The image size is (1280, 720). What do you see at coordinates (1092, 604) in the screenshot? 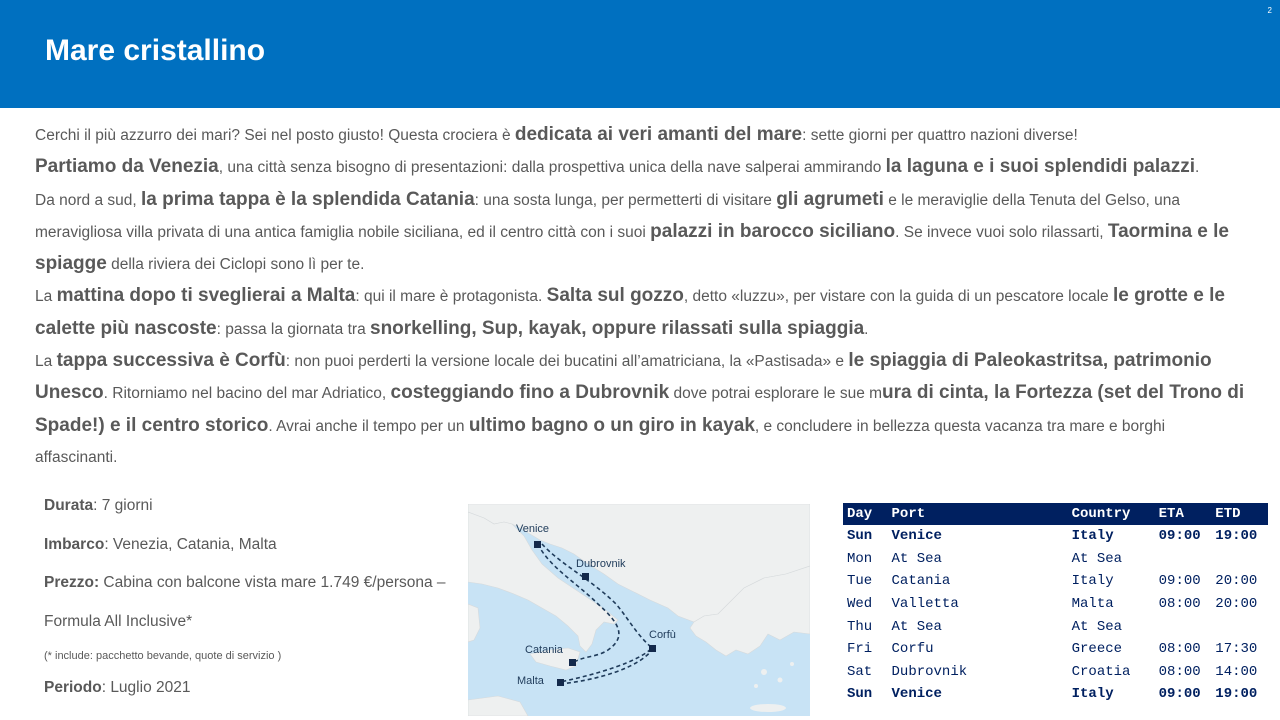
I see `itinerary-cell-country: Malta` at bounding box center [1092, 604].